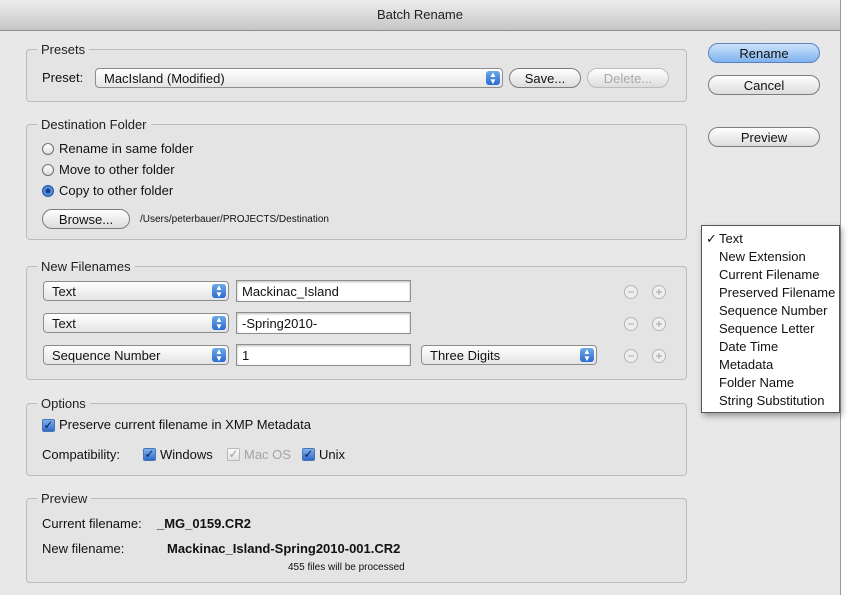 This screenshot has width=867, height=595. Describe the element at coordinates (234, 219) in the screenshot. I see `destination-path: /Users/peterbauer/PROJECTS/Destination` at that location.